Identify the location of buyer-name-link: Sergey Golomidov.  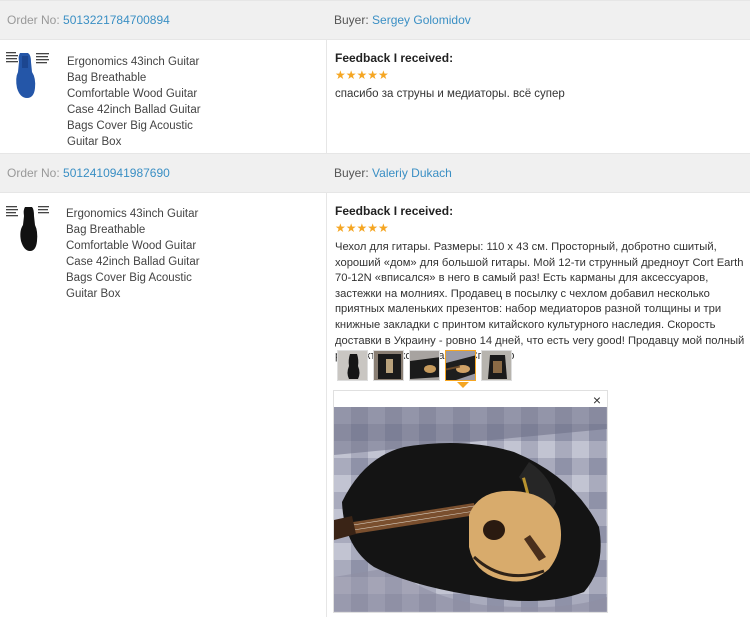
(421, 20).